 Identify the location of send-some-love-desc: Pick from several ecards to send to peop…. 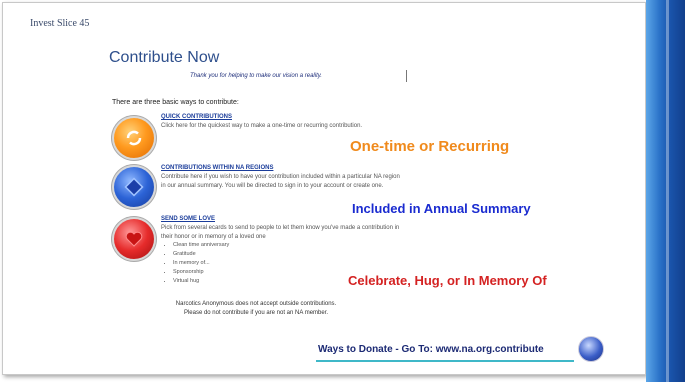
(280, 232).